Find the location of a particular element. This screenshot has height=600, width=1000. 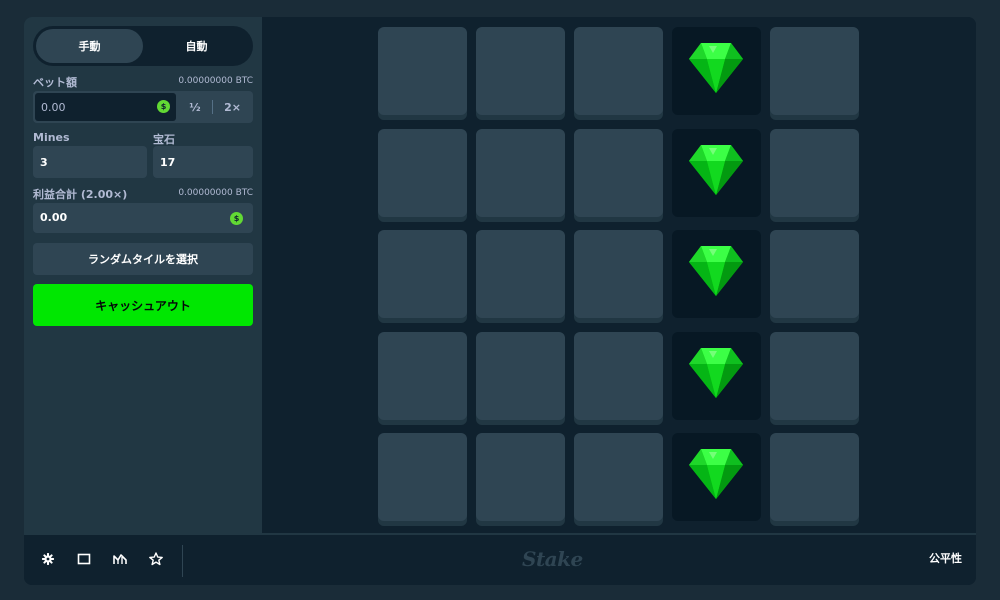

fairness-link: 公平性 is located at coordinates (945, 559).